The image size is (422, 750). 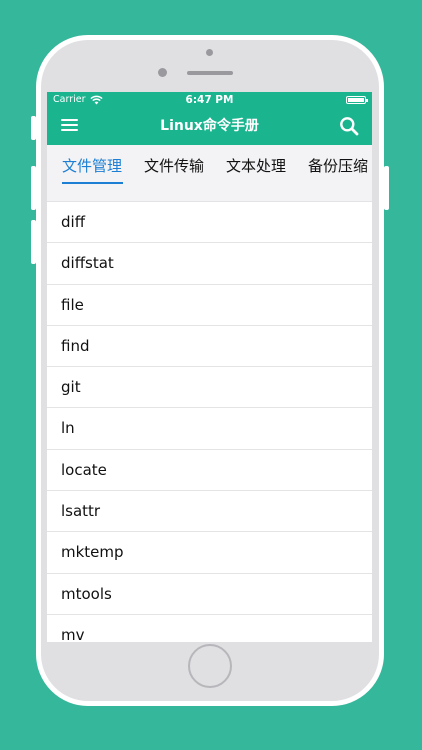 I want to click on list-item: ln, so click(x=209, y=429).